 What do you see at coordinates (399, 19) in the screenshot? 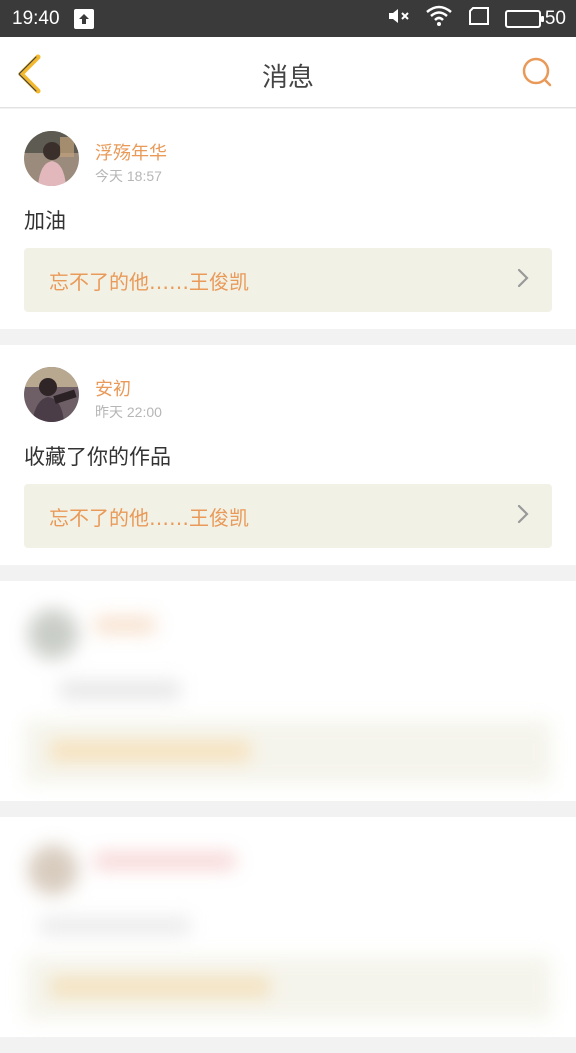
I see `mute-icon` at bounding box center [399, 19].